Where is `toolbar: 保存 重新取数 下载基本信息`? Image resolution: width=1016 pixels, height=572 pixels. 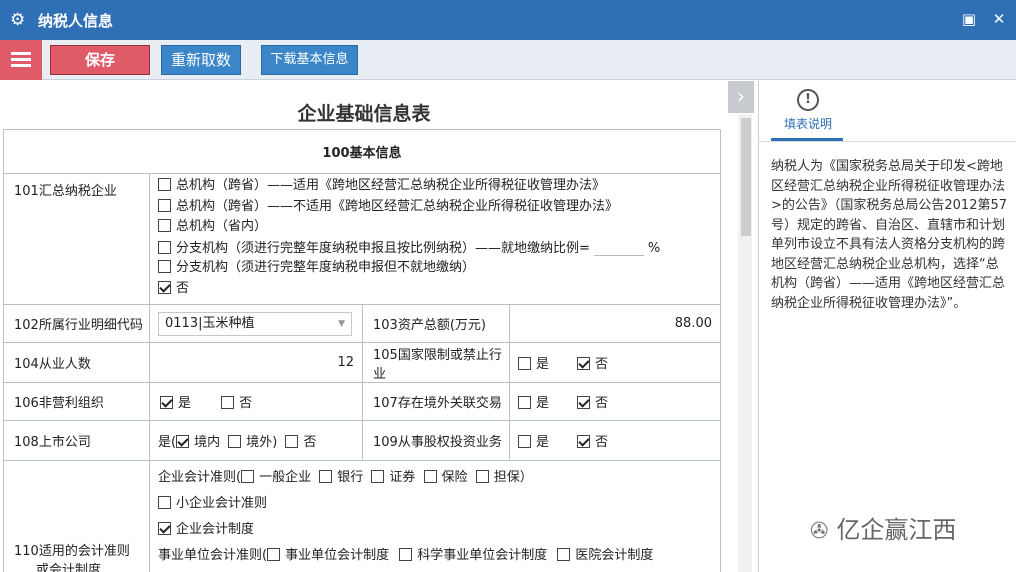
toolbar: 保存 重新取数 下载基本信息 is located at coordinates (508, 60).